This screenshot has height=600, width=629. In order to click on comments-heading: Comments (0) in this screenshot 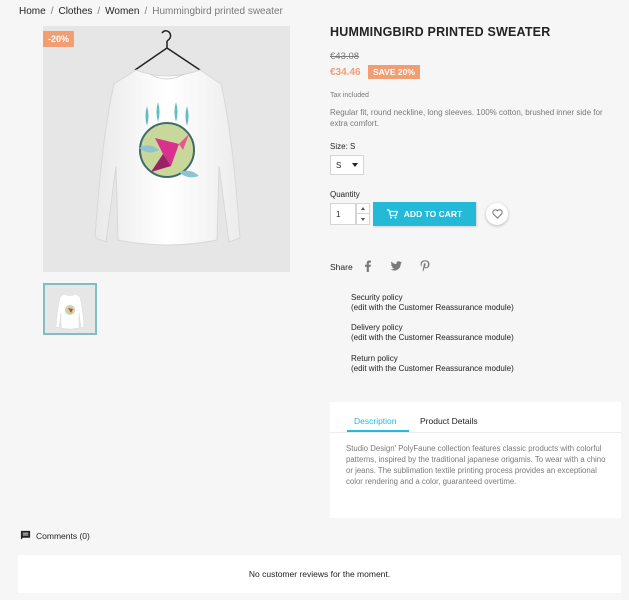, I will do `click(55, 535)`.